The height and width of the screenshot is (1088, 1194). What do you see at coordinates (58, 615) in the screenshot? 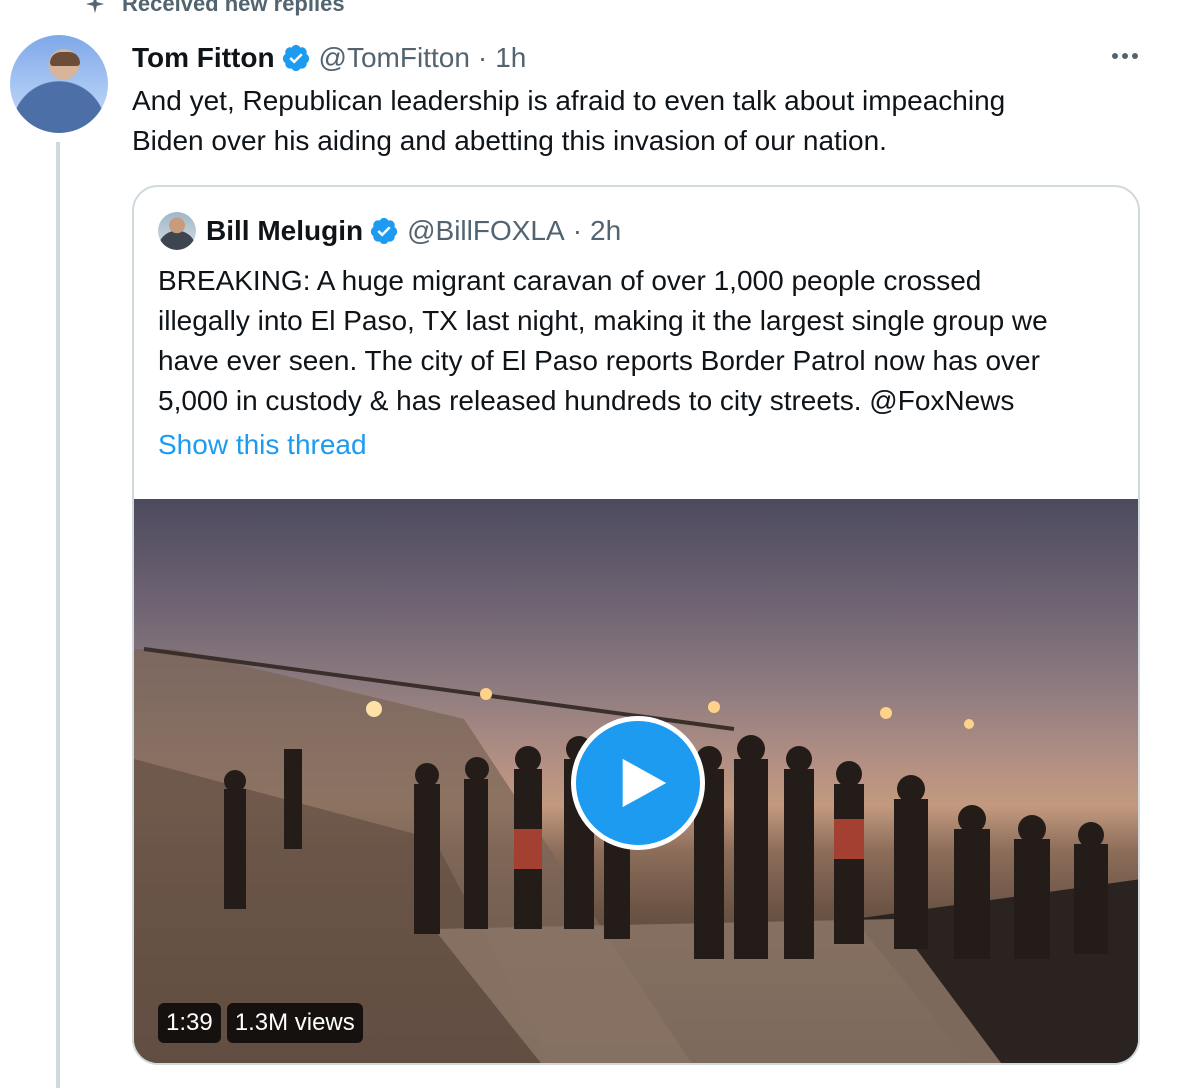
I see `thread-connector-line` at bounding box center [58, 615].